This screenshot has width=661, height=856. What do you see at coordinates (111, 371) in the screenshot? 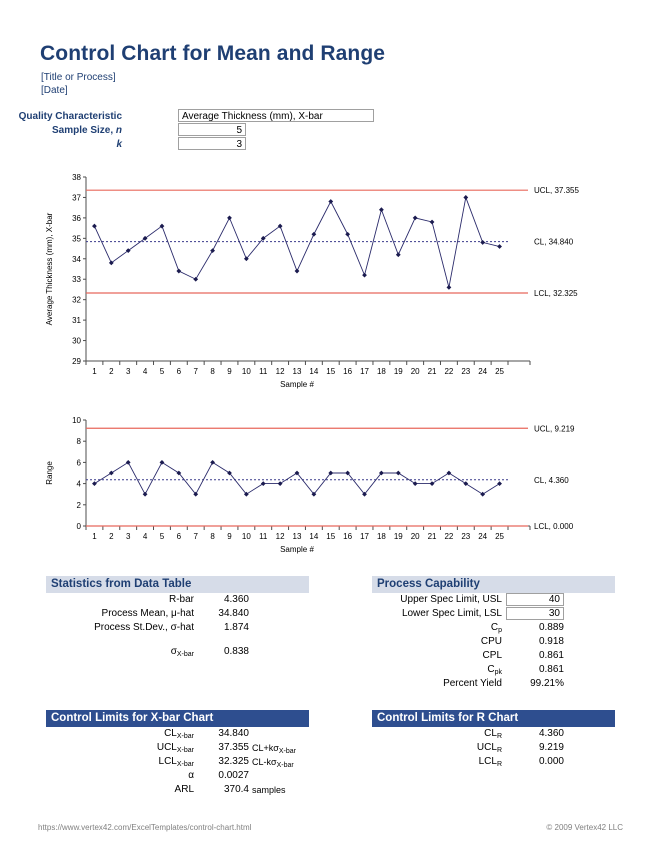
I see `x-tick-label: 2` at bounding box center [111, 371].